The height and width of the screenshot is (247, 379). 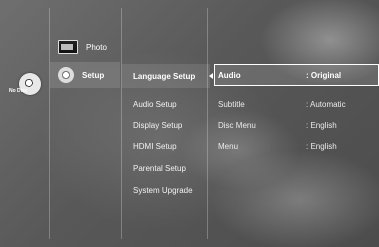 I want to click on option-row-subtitle: Subtitle : Automatic, so click(x=296, y=104).